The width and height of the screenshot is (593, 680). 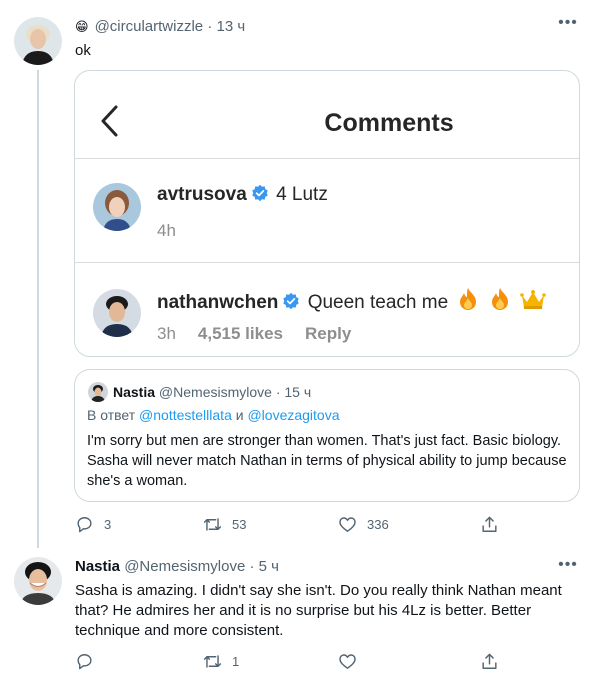 What do you see at coordinates (240, 333) in the screenshot?
I see `comment-likes: 4,515 likes` at bounding box center [240, 333].